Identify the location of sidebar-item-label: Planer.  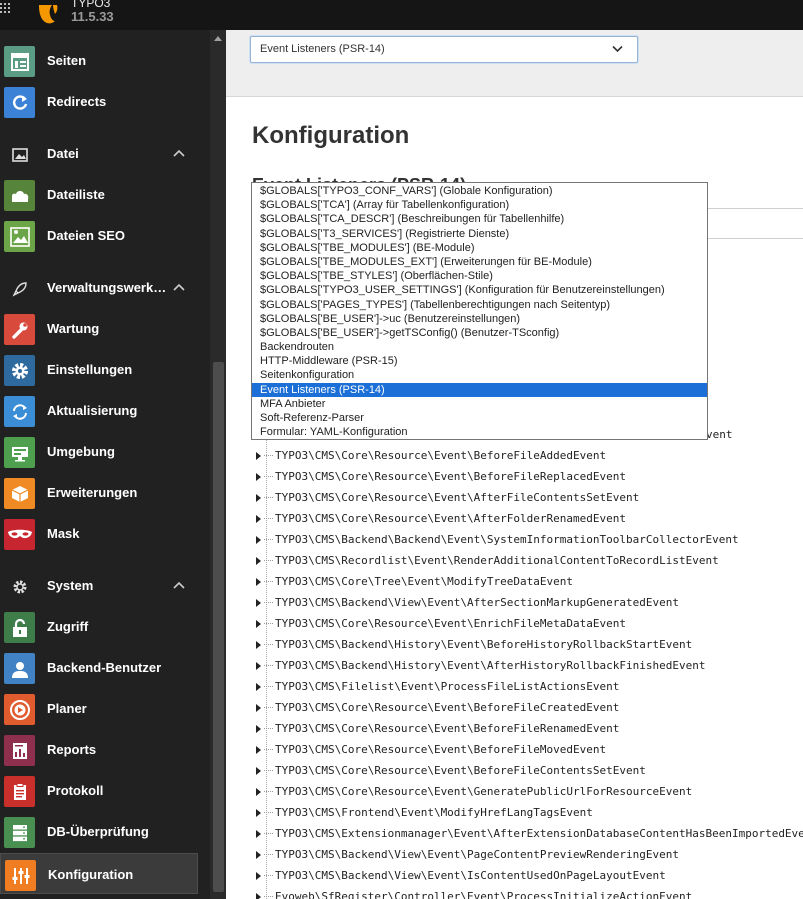
(67, 708).